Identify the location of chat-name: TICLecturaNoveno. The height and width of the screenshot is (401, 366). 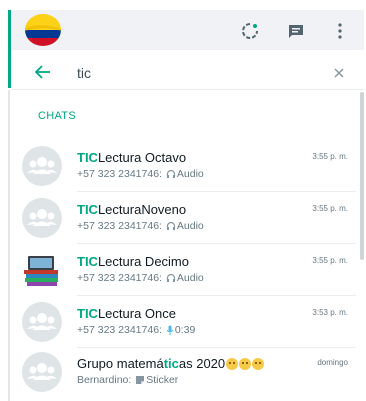
(131, 209).